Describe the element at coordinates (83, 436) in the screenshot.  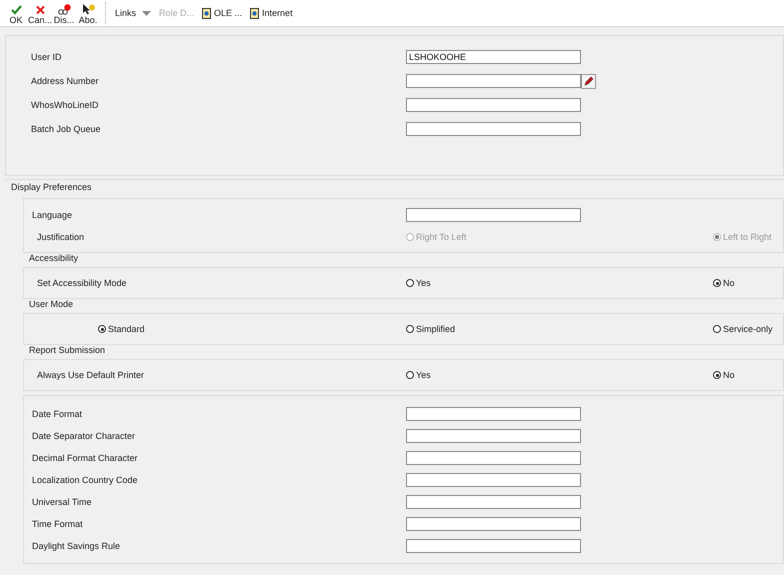
I see `field-label: Date Separator Character` at that location.